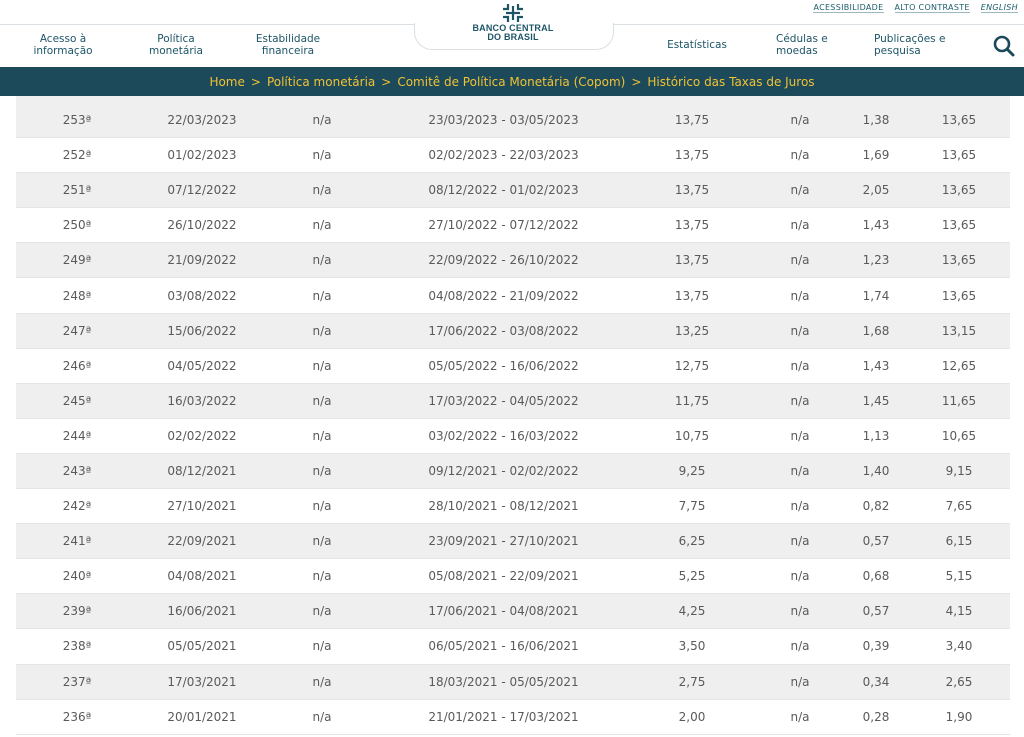 The image size is (1024, 737). What do you see at coordinates (77, 435) in the screenshot?
I see `meeting-number-cell: 244ª` at bounding box center [77, 435].